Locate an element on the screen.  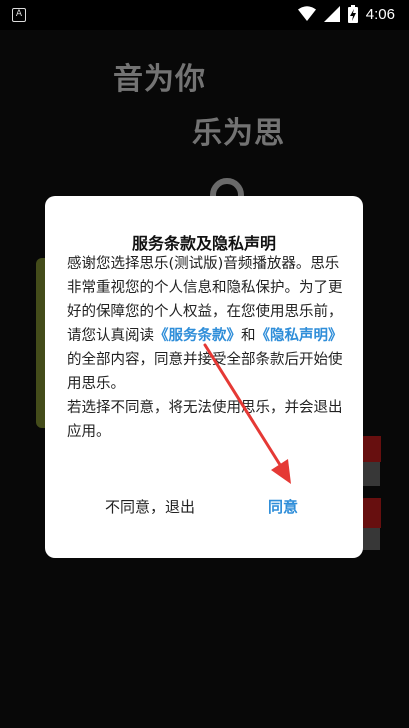
wifi-icon is located at coordinates (306, 14).